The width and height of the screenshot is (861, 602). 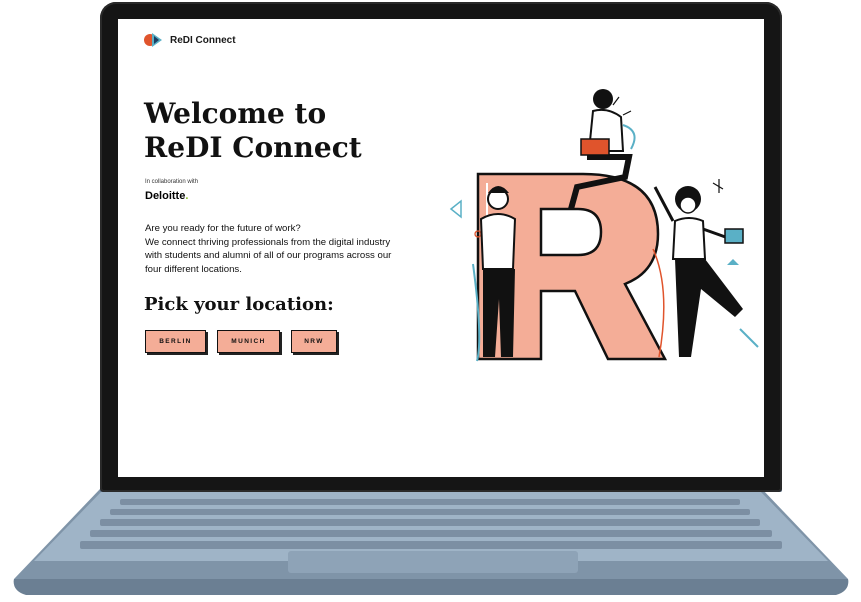 What do you see at coordinates (253, 130) in the screenshot?
I see `page-title: Welcome to ReDI Connect` at bounding box center [253, 130].